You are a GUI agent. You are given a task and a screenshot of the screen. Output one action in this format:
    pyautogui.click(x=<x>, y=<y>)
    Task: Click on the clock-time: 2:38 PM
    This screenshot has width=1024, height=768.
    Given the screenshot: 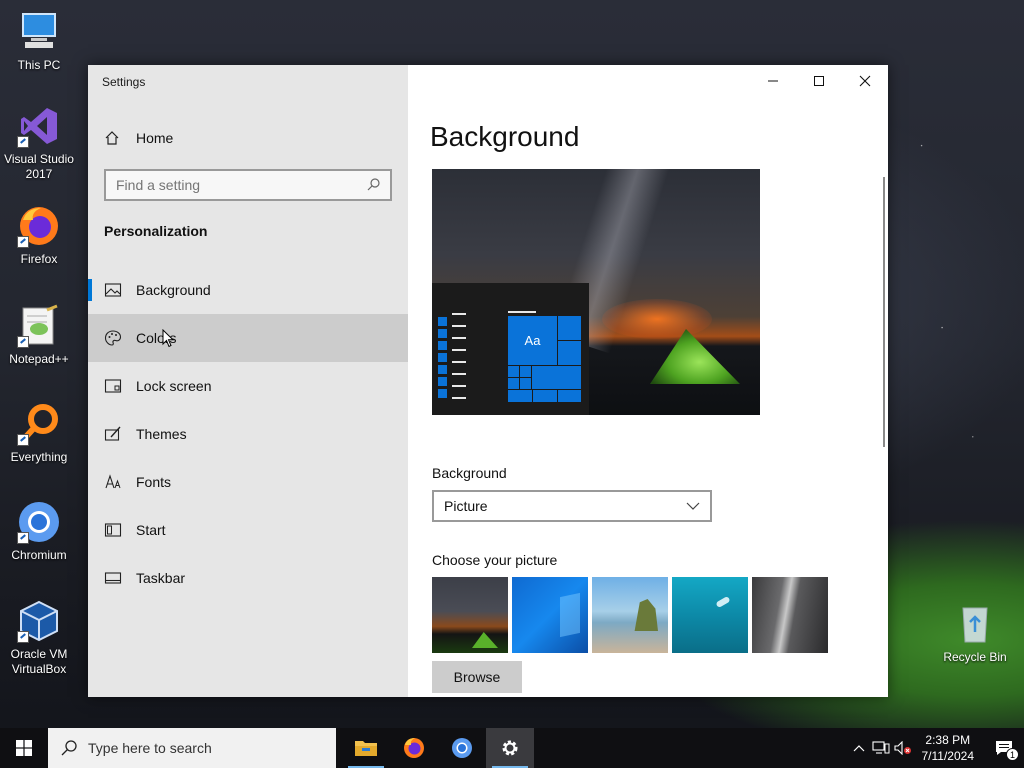 What is the action you would take?
    pyautogui.click(x=948, y=740)
    